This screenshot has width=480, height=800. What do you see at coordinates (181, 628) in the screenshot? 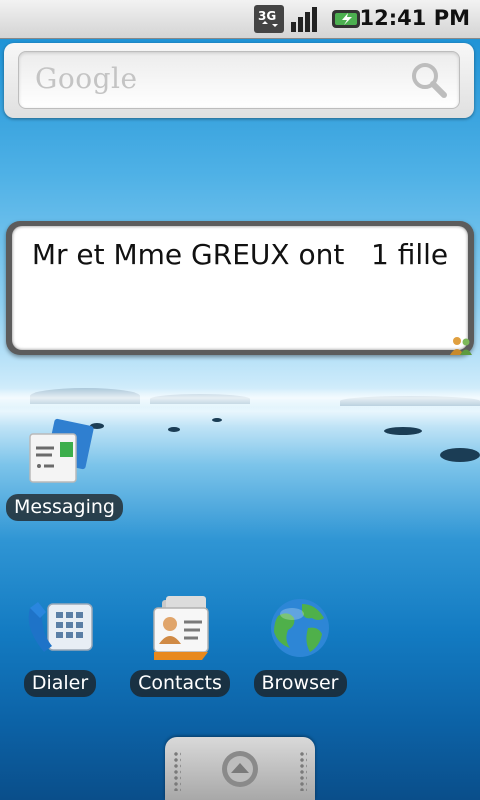
I see `contacts-icon` at bounding box center [181, 628].